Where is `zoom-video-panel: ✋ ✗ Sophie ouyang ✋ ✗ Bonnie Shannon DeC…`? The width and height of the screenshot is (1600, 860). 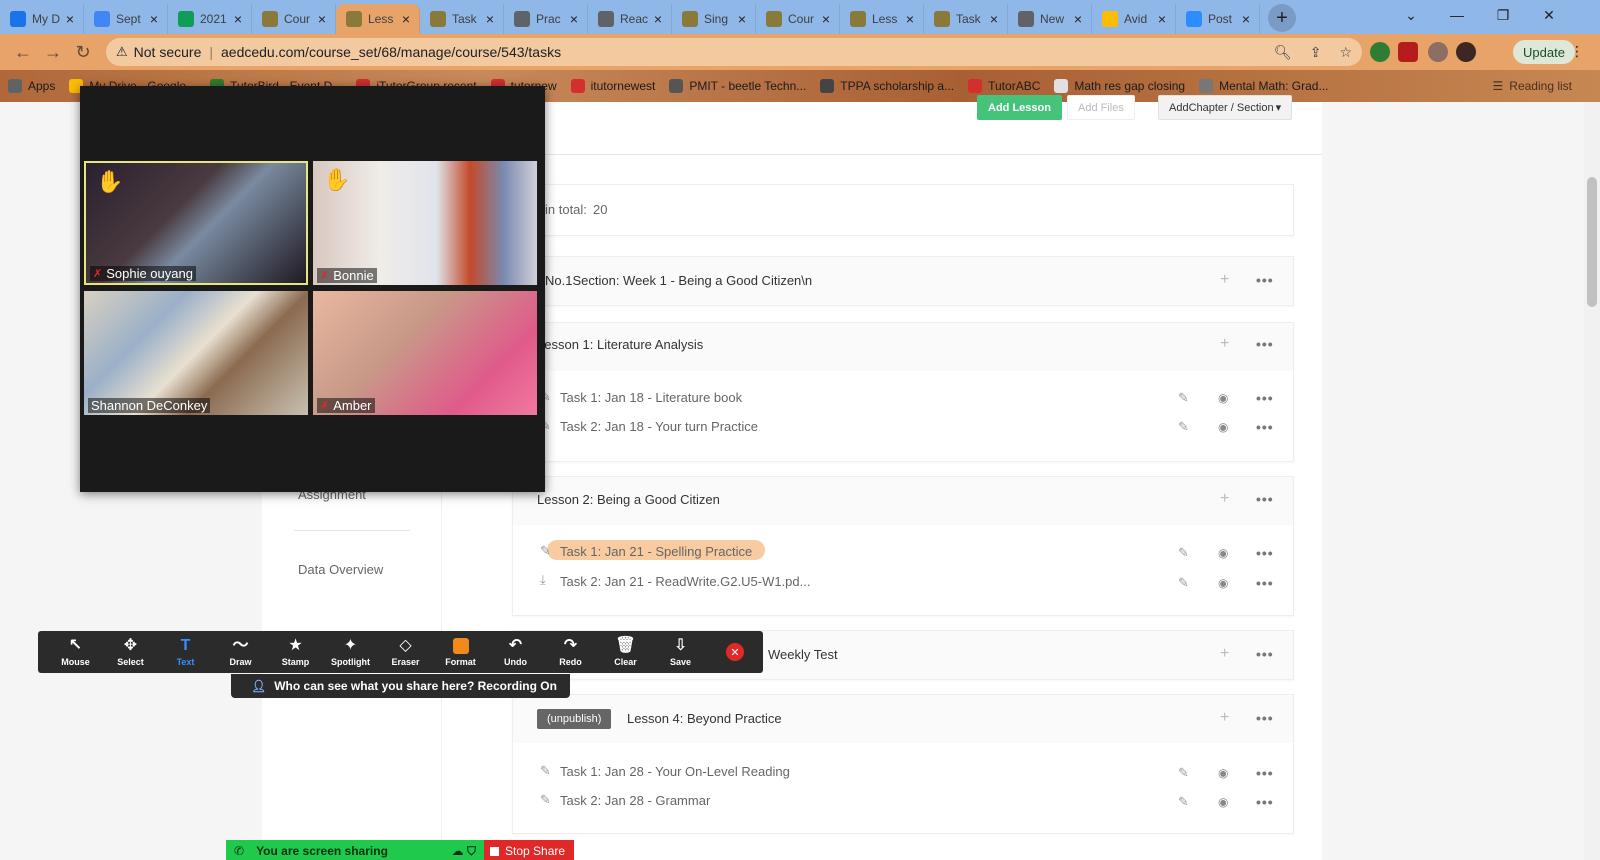
zoom-video-panel: ✋ ✗ Sophie ouyang ✋ ✗ Bonnie Shannon DeC… is located at coordinates (312, 289).